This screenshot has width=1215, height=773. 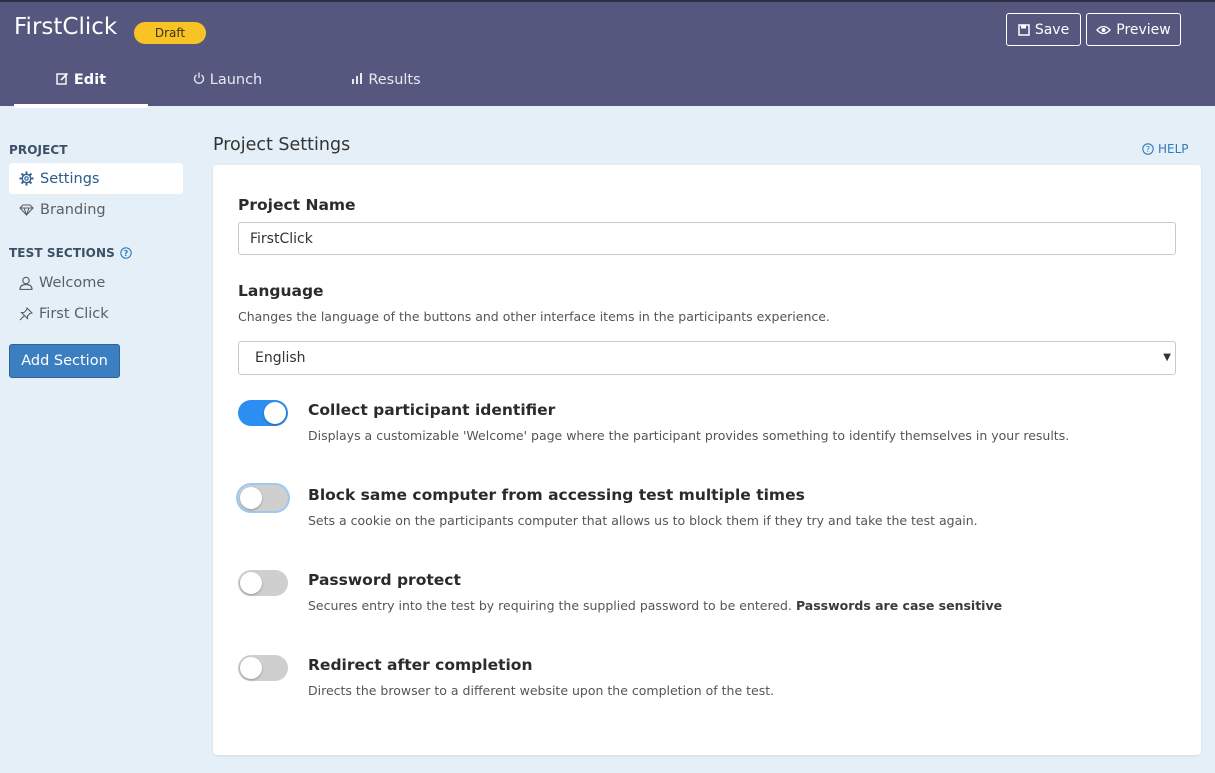 I want to click on project-name-input, so click(x=707, y=238).